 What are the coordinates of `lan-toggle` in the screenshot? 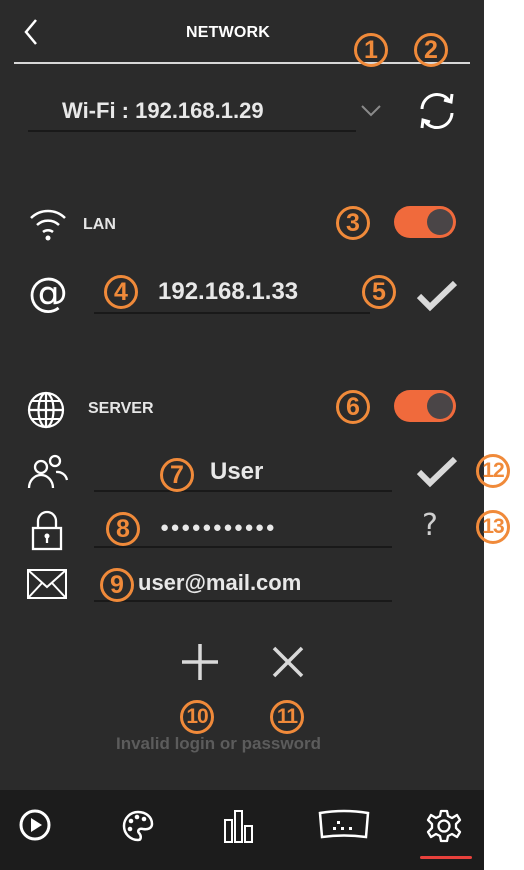 It's located at (425, 222).